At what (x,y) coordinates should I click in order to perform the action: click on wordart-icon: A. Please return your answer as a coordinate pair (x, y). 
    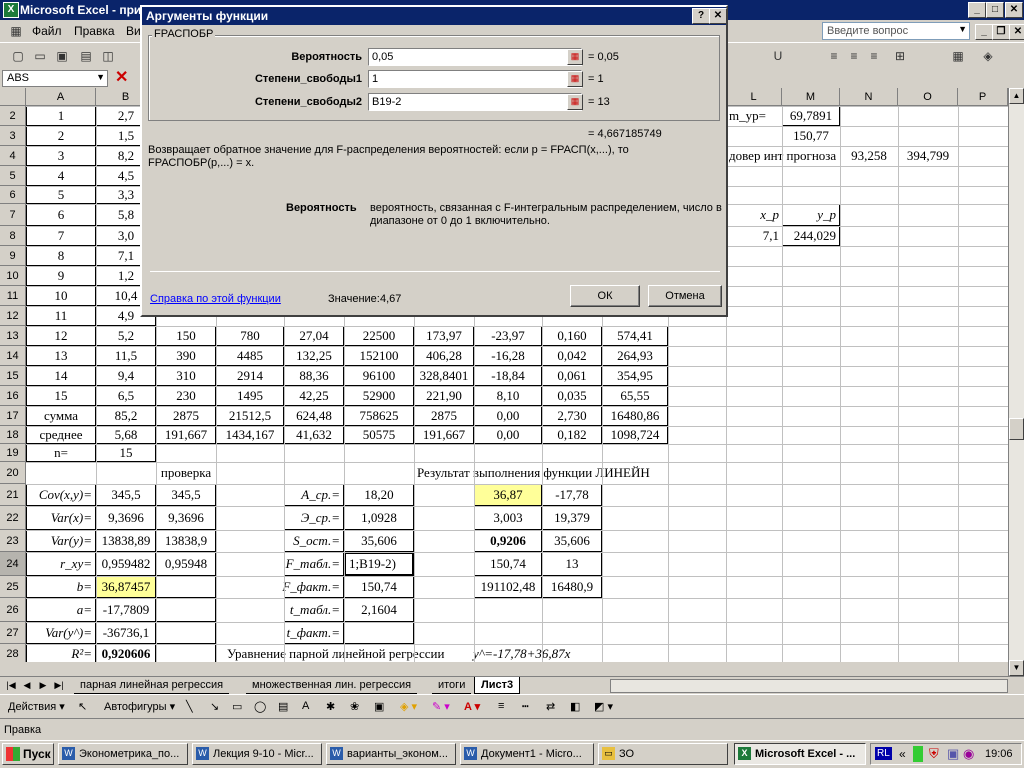
    Looking at the image, I should click on (305, 706).